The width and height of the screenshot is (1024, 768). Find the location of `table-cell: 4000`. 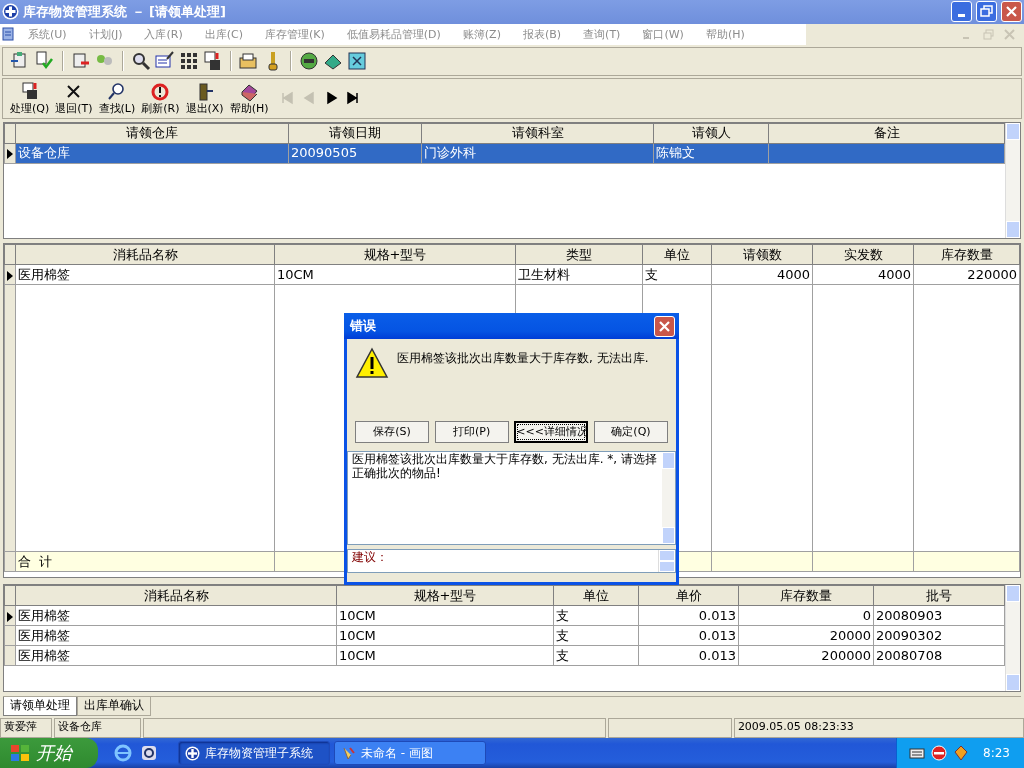

table-cell: 4000 is located at coordinates (863, 274).